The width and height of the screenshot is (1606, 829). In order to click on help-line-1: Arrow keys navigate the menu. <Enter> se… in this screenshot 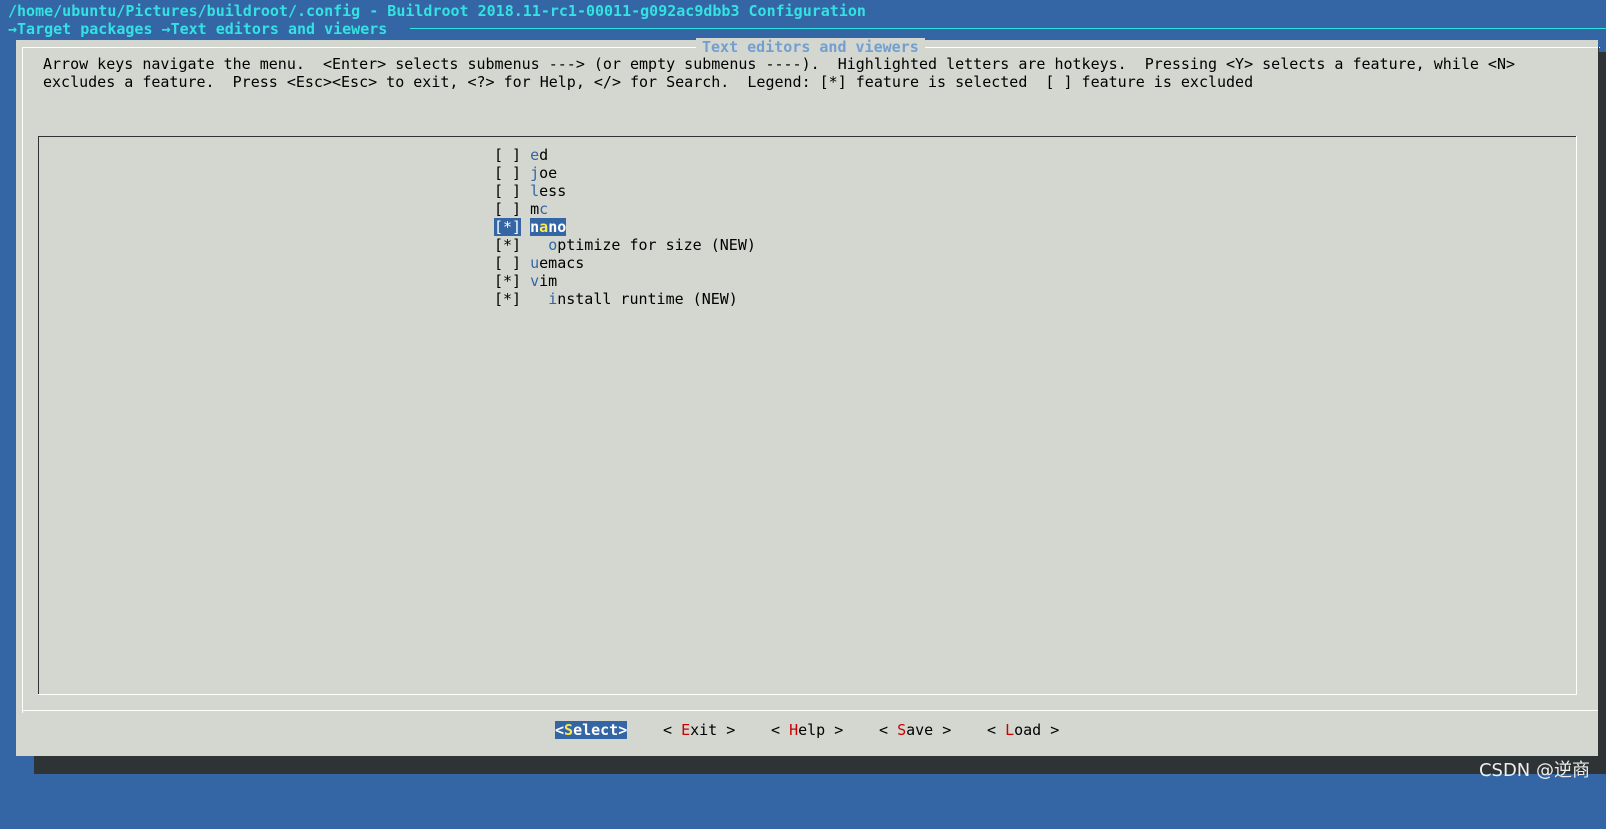, I will do `click(779, 64)`.